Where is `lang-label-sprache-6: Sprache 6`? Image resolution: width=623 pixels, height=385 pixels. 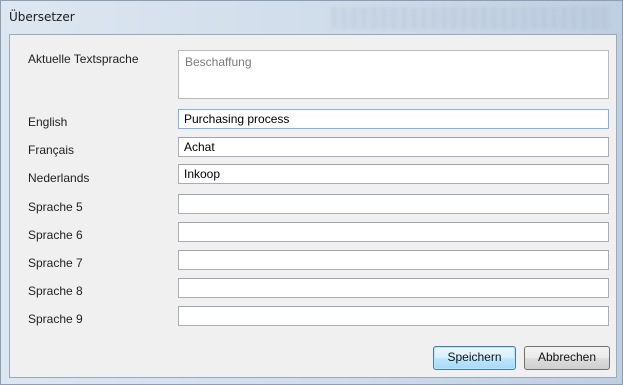
lang-label-sprache-6: Sprache 6 is located at coordinates (55, 235).